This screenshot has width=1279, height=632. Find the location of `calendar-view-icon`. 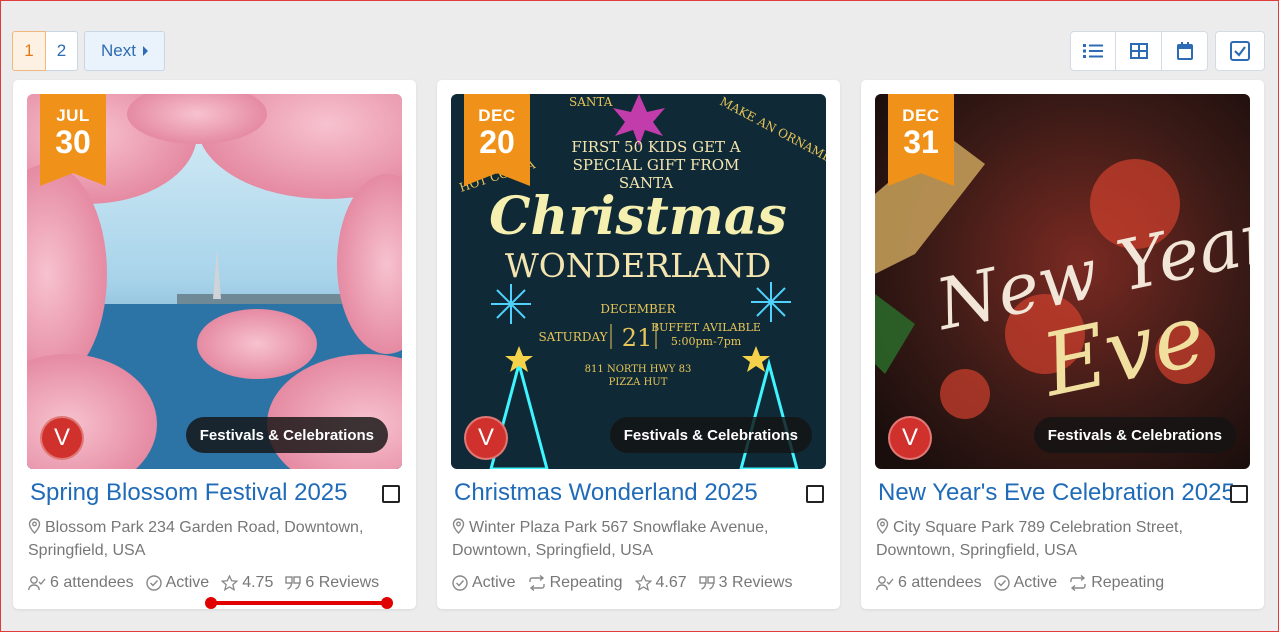

calendar-view-icon is located at coordinates (1184, 51).